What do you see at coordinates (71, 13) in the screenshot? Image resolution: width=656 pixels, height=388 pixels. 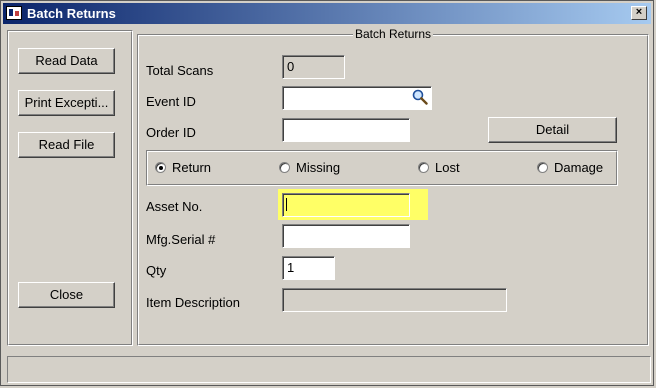 I see `window-title: Batch Returns` at bounding box center [71, 13].